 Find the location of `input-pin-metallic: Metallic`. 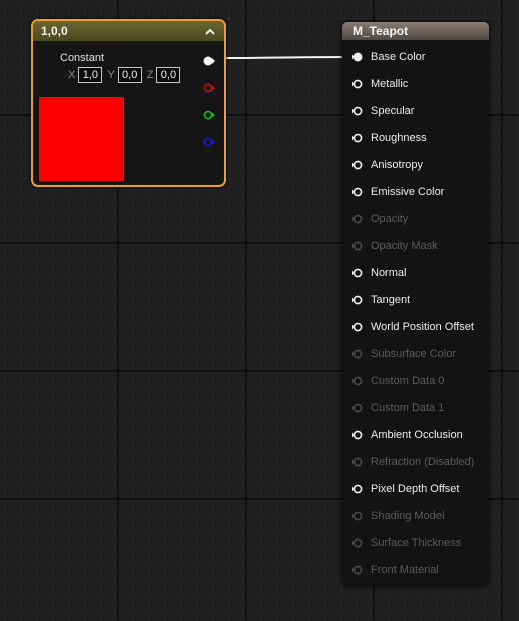

input-pin-metallic: Metallic is located at coordinates (380, 84).